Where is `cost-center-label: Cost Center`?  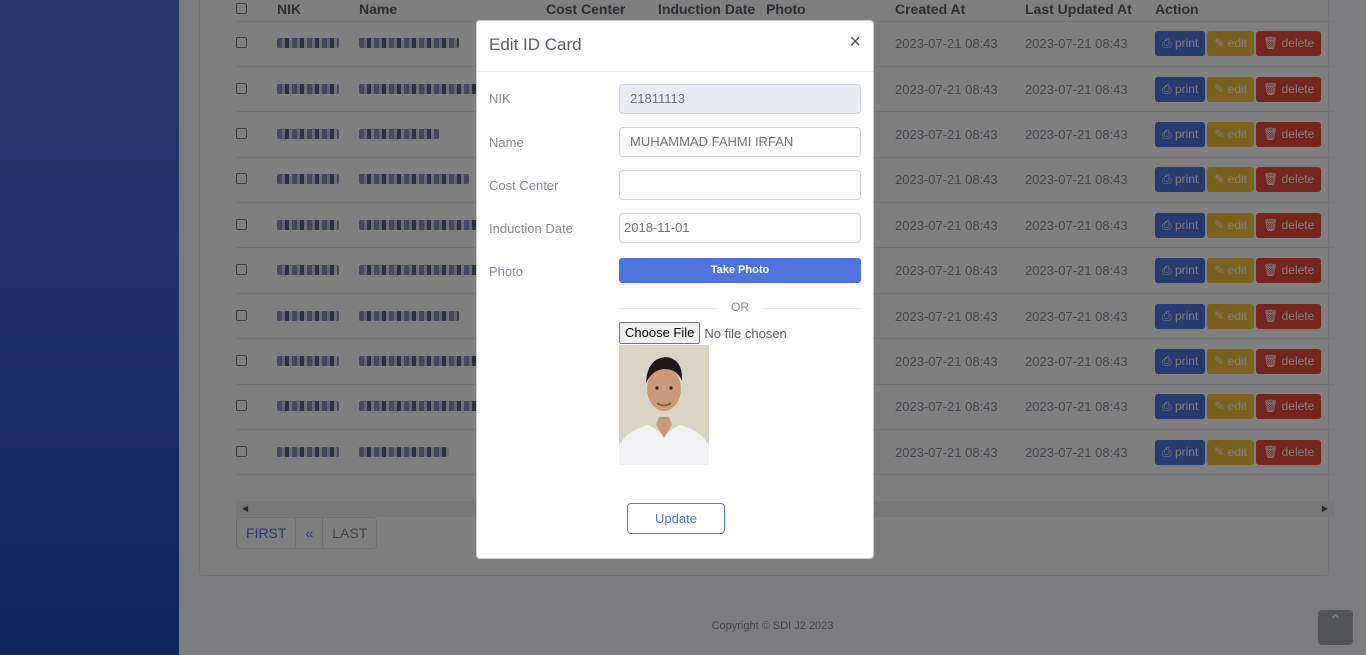
cost-center-label: Cost Center is located at coordinates (524, 185).